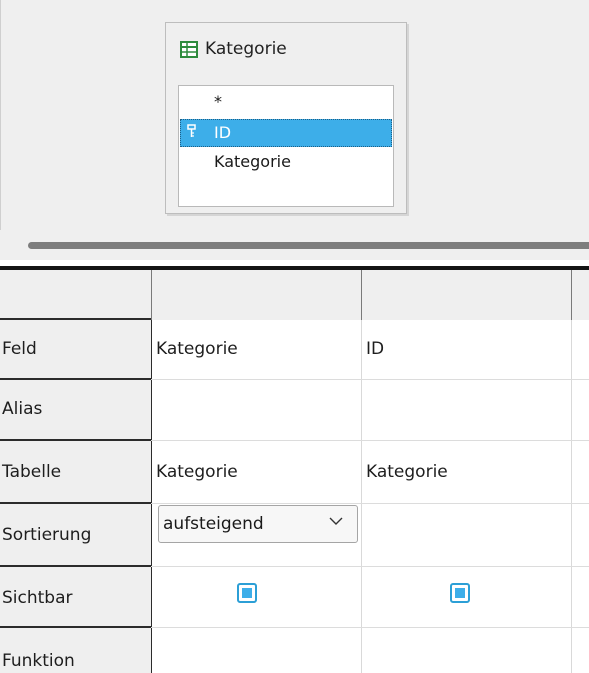 This screenshot has width=589, height=673. I want to click on pane-splitter, so click(294, 245).